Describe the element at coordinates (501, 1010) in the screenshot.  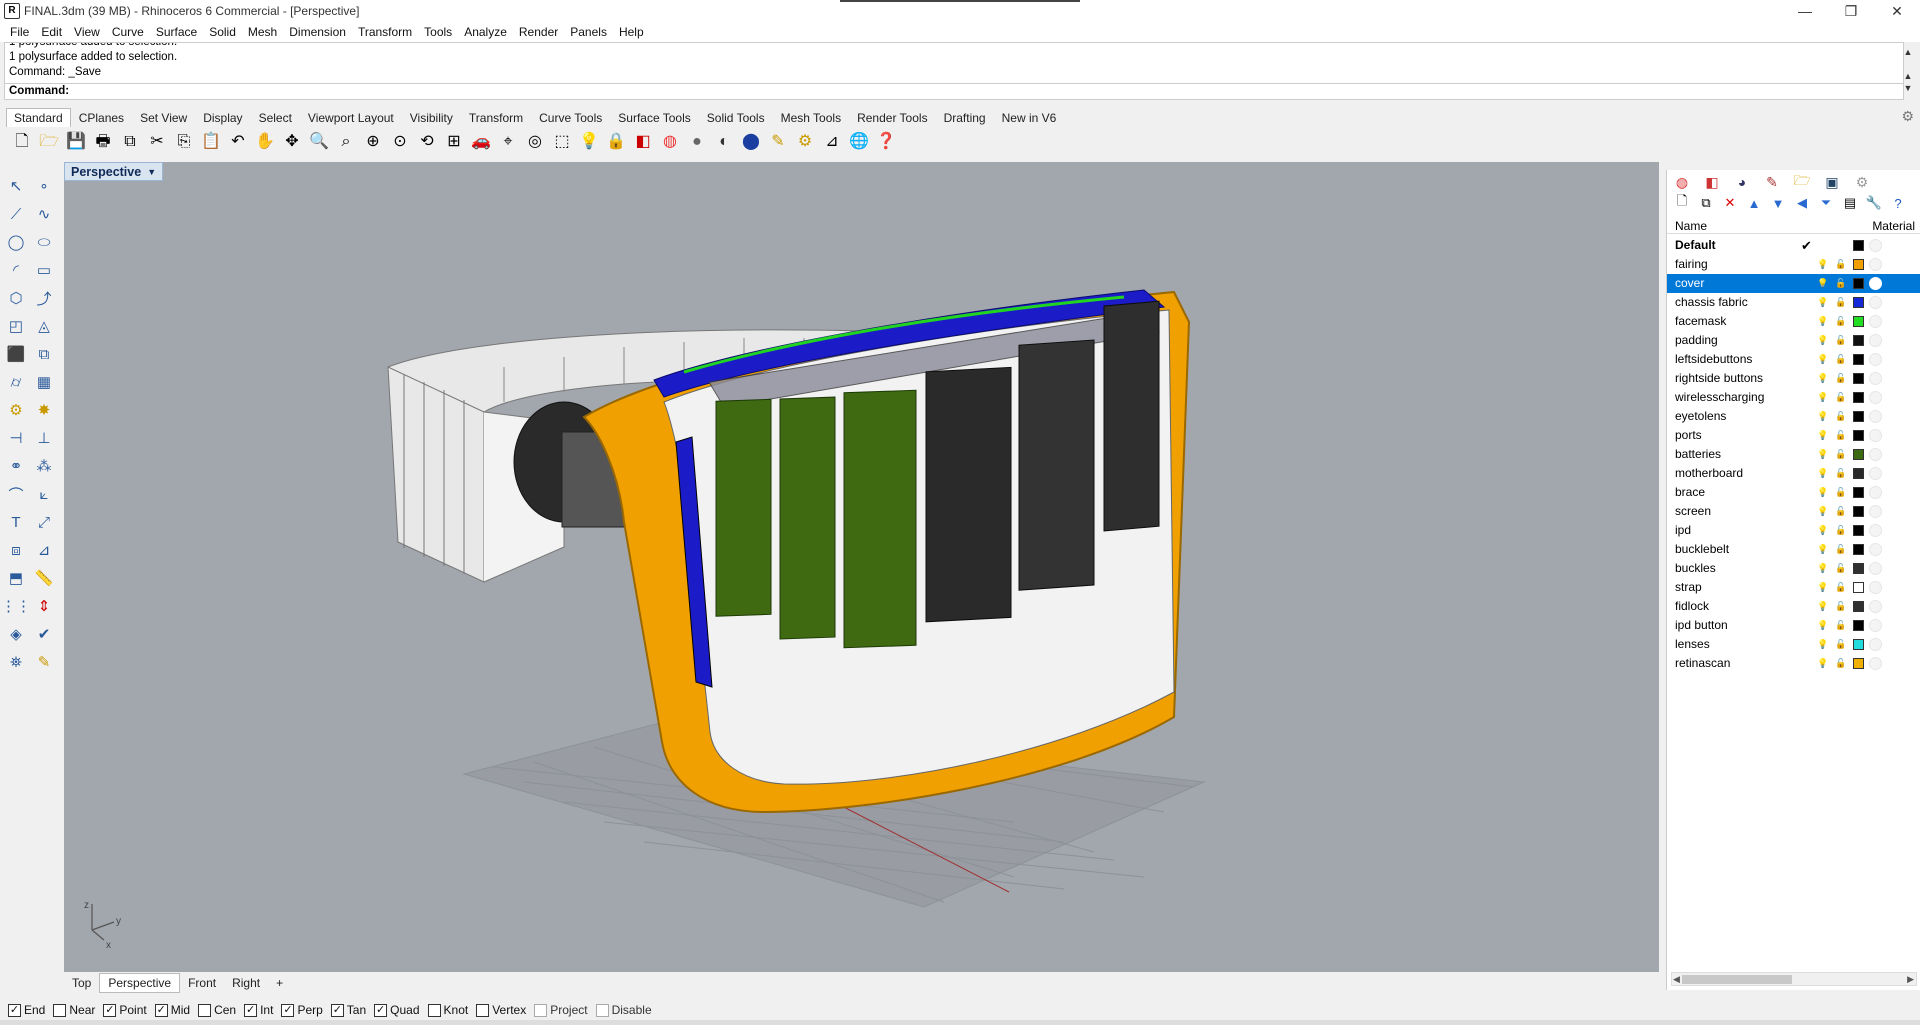
I see `osnap-vertex: Vertex` at that location.